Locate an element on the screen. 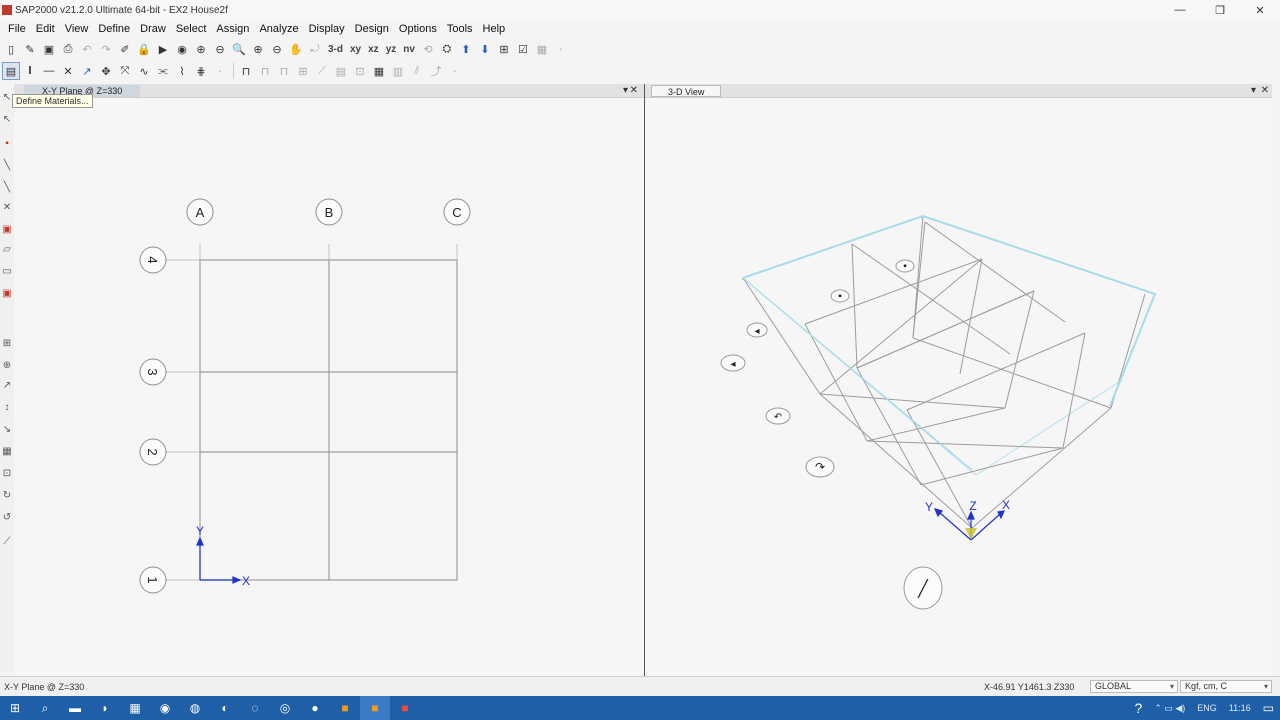 This screenshot has width=1280, height=720. run-analysis-icon: ▶ is located at coordinates (163, 49).